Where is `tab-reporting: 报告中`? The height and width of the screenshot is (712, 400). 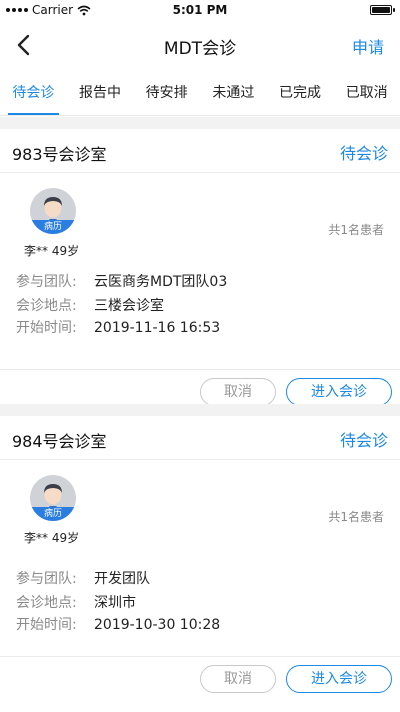
tab-reporting: 报告中 is located at coordinates (100, 92).